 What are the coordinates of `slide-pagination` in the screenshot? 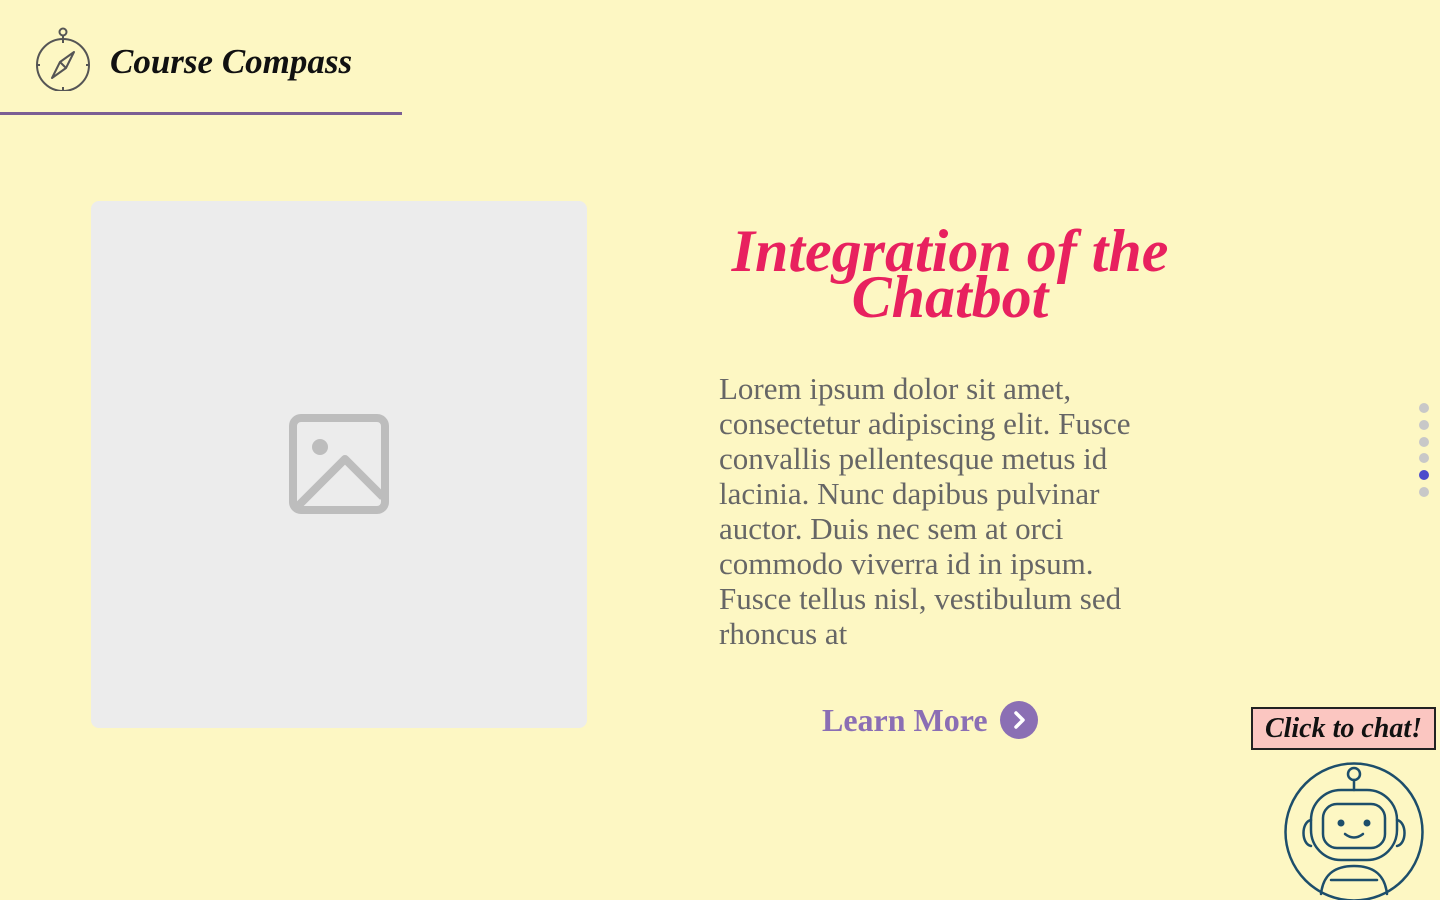 It's located at (1424, 453).